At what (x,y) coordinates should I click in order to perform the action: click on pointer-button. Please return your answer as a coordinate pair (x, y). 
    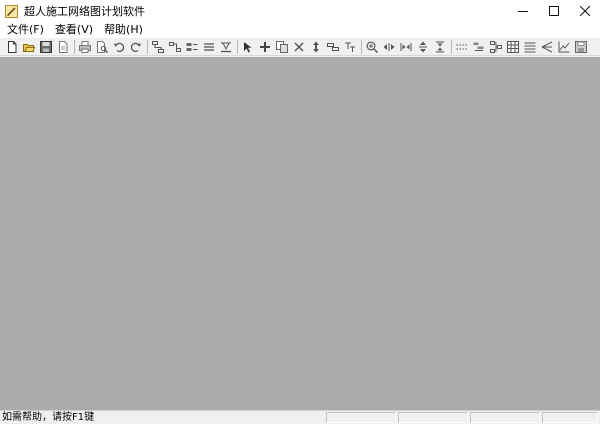
    Looking at the image, I should click on (248, 47).